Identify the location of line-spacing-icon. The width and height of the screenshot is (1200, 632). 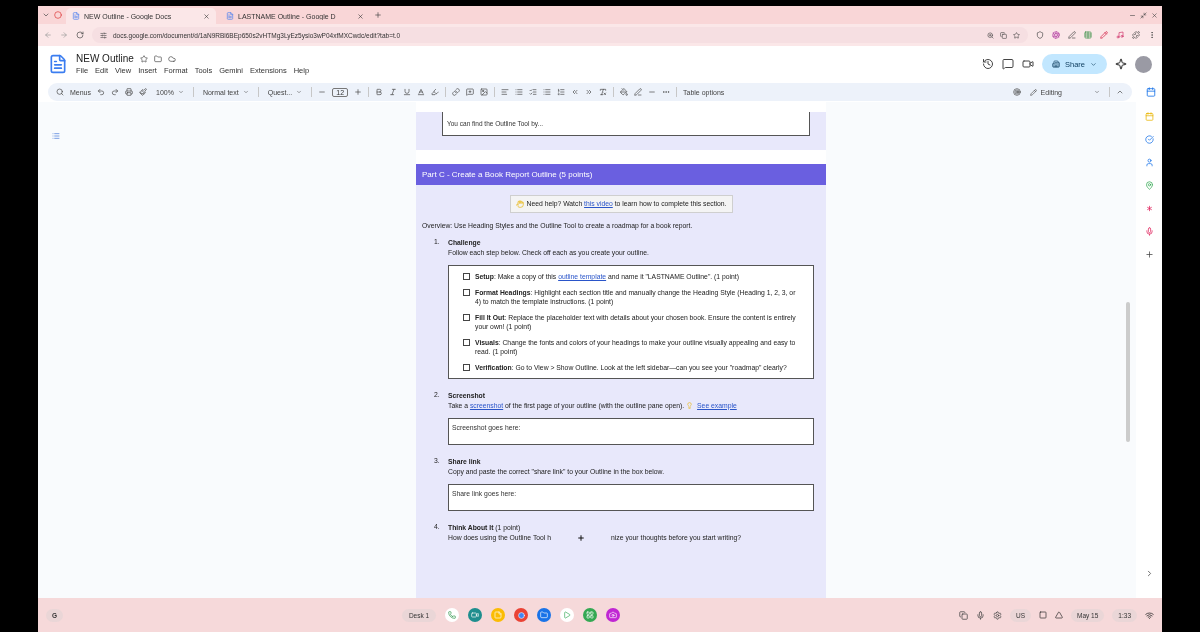
(519, 92).